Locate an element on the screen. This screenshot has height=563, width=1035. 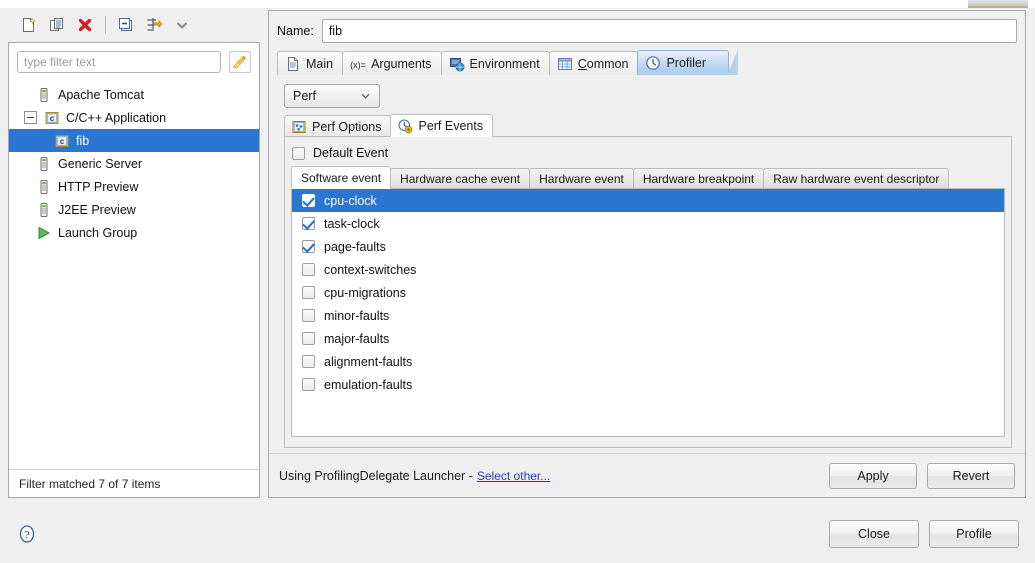
apply-button: Apply is located at coordinates (873, 475).